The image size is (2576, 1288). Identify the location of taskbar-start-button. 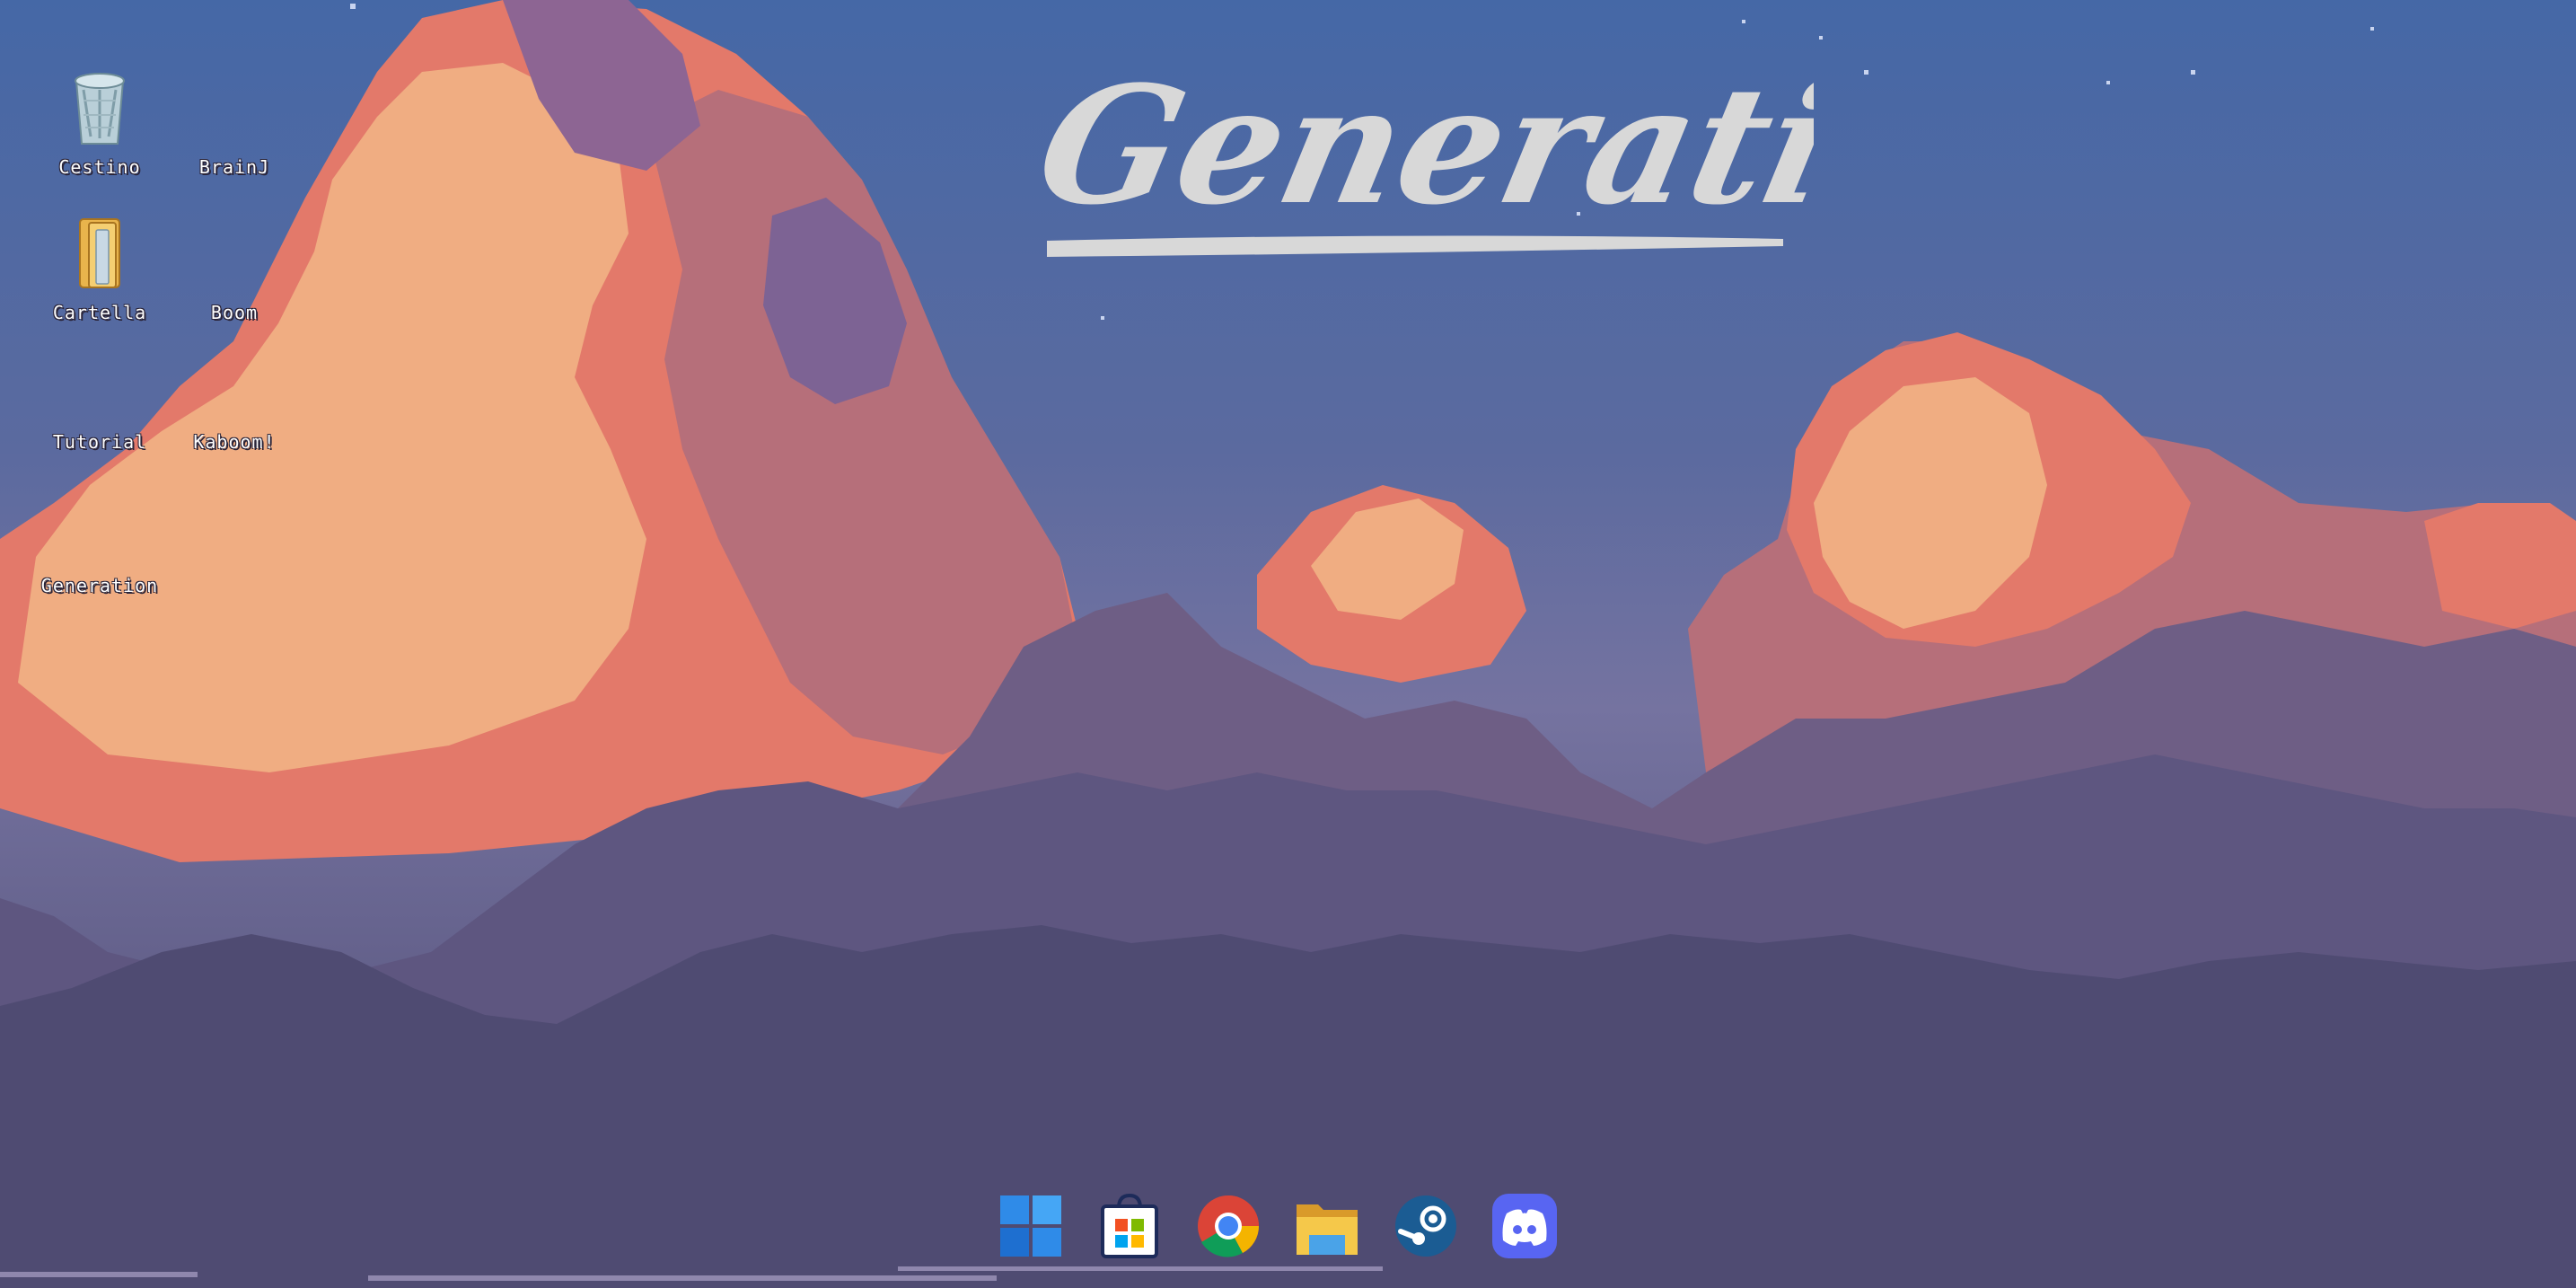
(1031, 1226).